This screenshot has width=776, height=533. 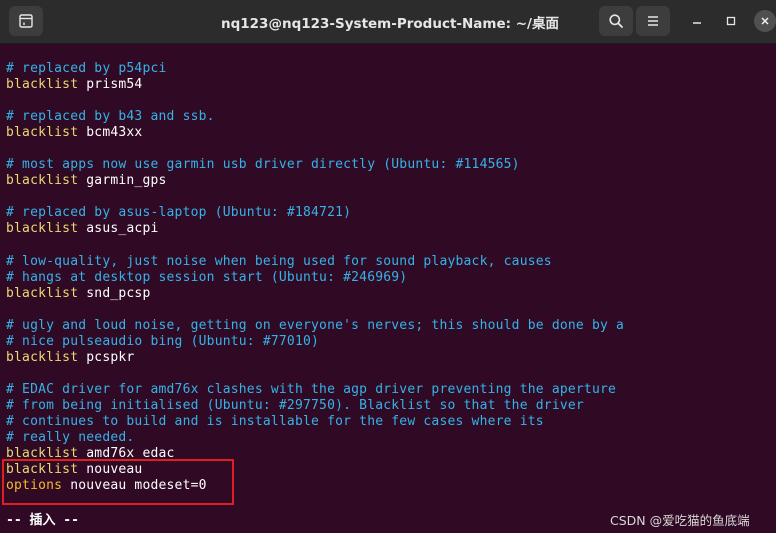 What do you see at coordinates (70, 438) in the screenshot?
I see `comment-line: # really needed.` at bounding box center [70, 438].